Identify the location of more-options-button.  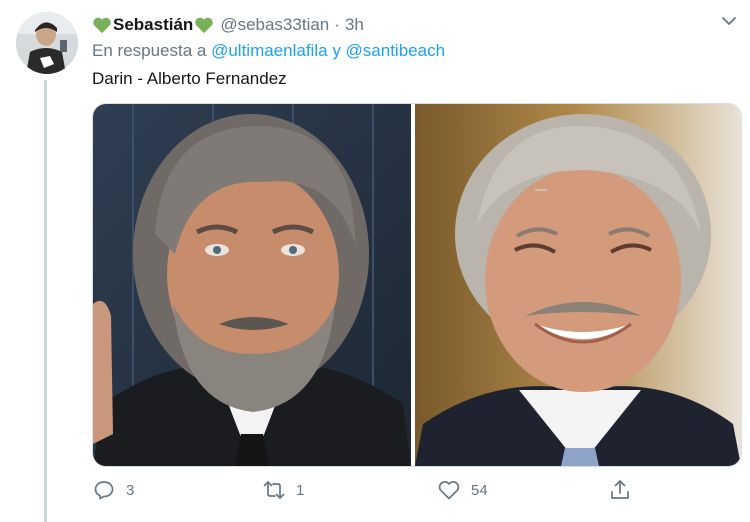
(729, 21).